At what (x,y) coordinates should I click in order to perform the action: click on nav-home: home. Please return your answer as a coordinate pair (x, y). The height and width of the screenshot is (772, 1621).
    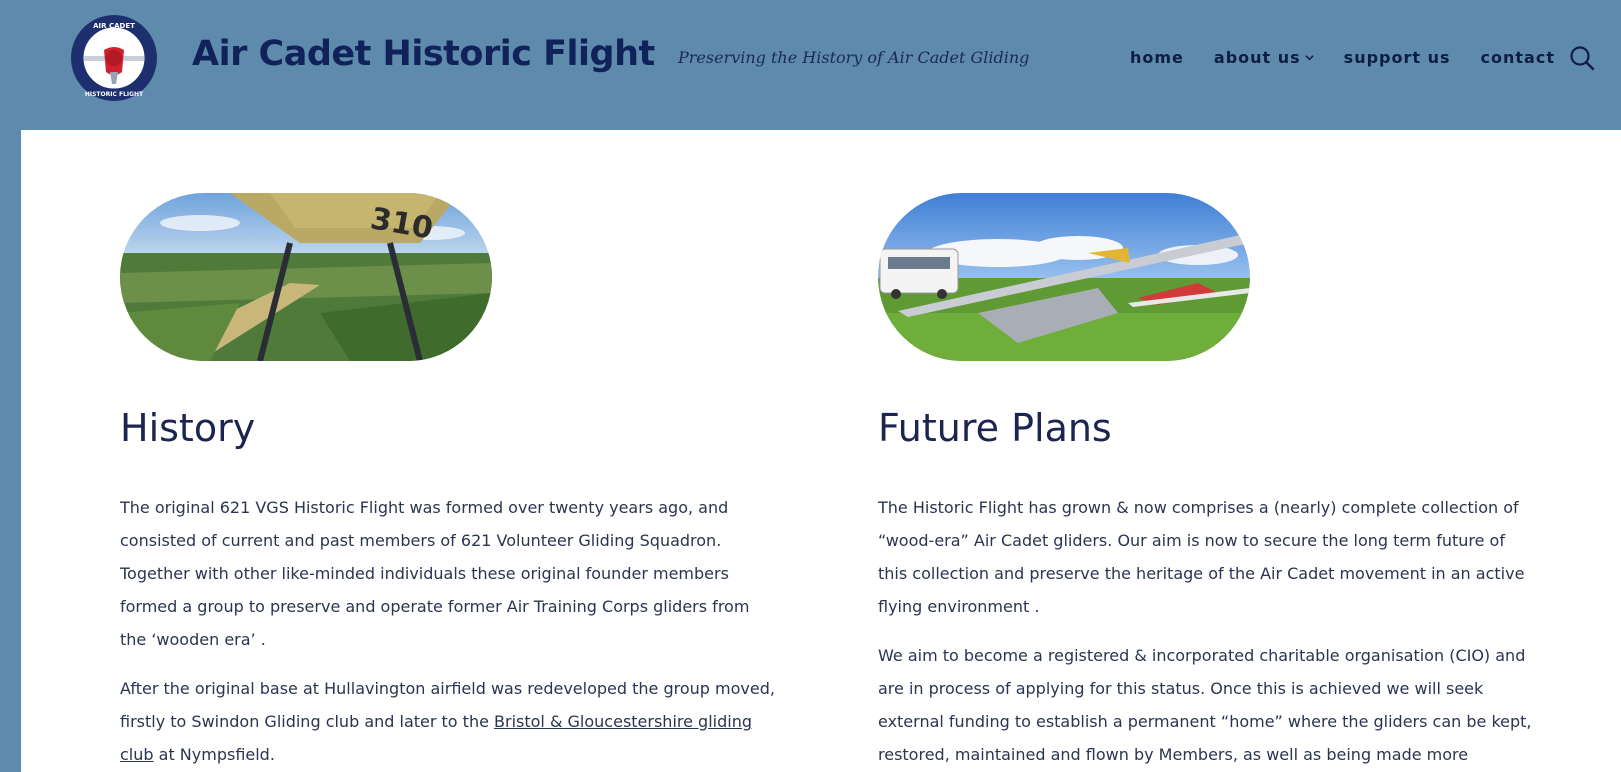
    Looking at the image, I should click on (1157, 57).